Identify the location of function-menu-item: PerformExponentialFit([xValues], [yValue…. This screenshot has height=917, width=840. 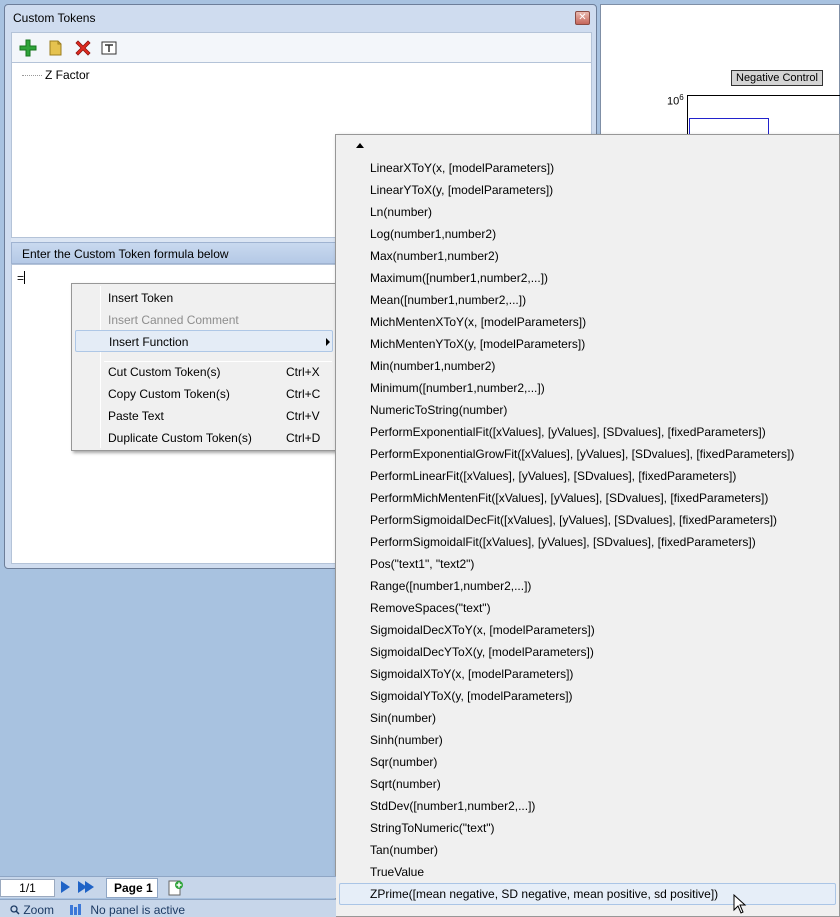
(587, 432).